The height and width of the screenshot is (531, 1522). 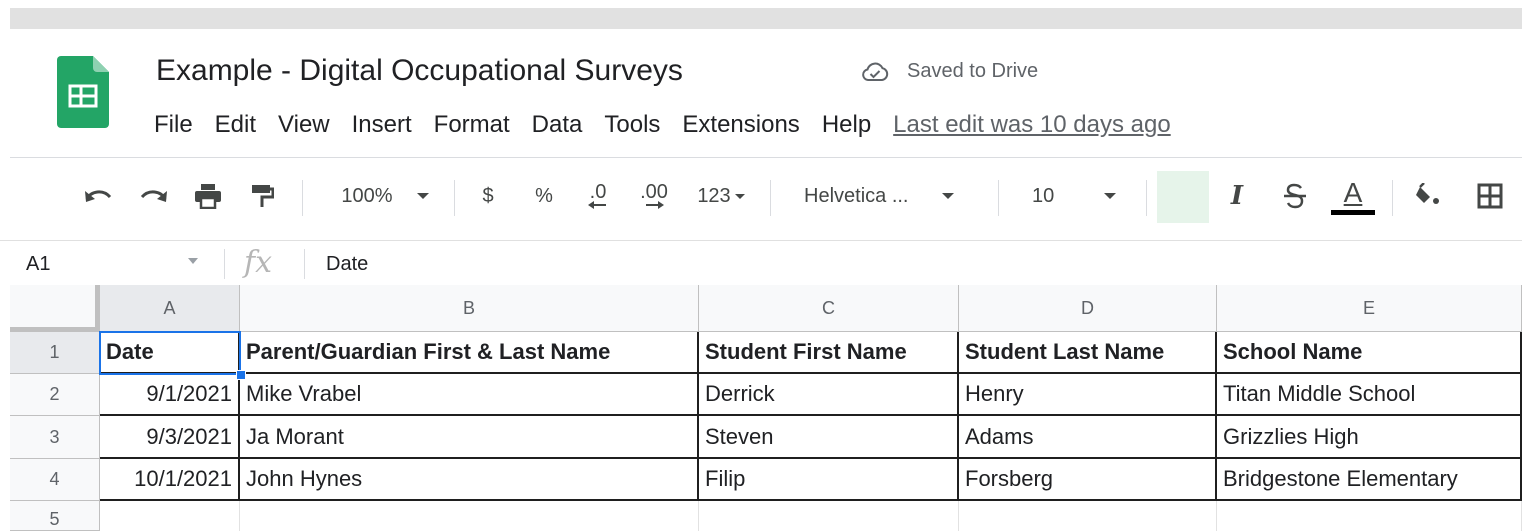 What do you see at coordinates (98, 196) in the screenshot?
I see `undo-icon` at bounding box center [98, 196].